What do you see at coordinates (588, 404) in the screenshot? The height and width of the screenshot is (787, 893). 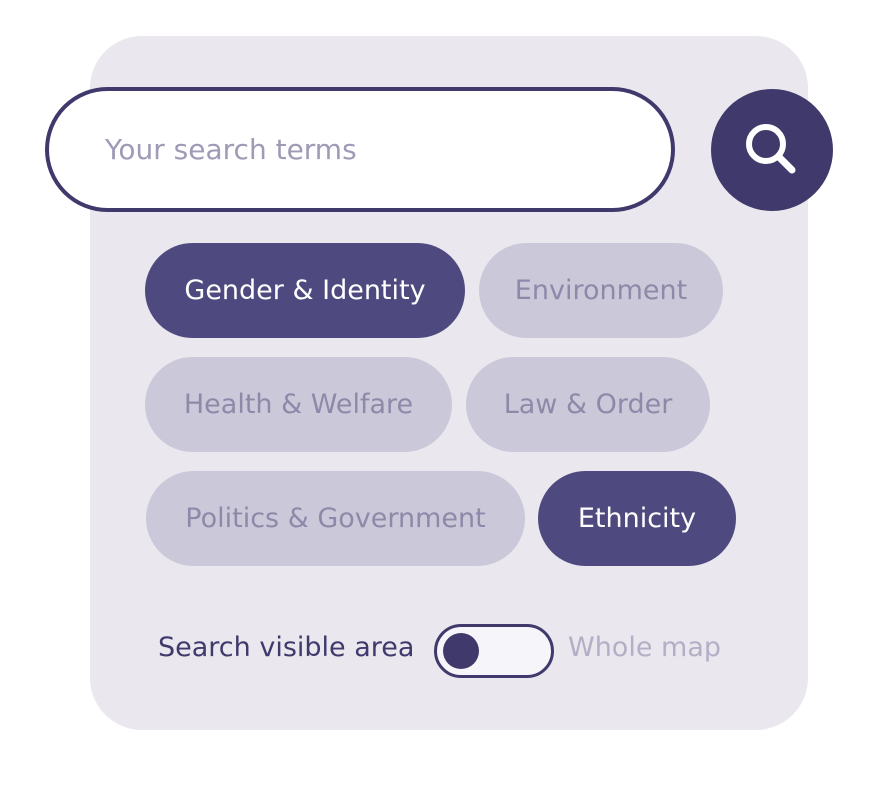 I see `category-chip-law-order: Law & Order` at bounding box center [588, 404].